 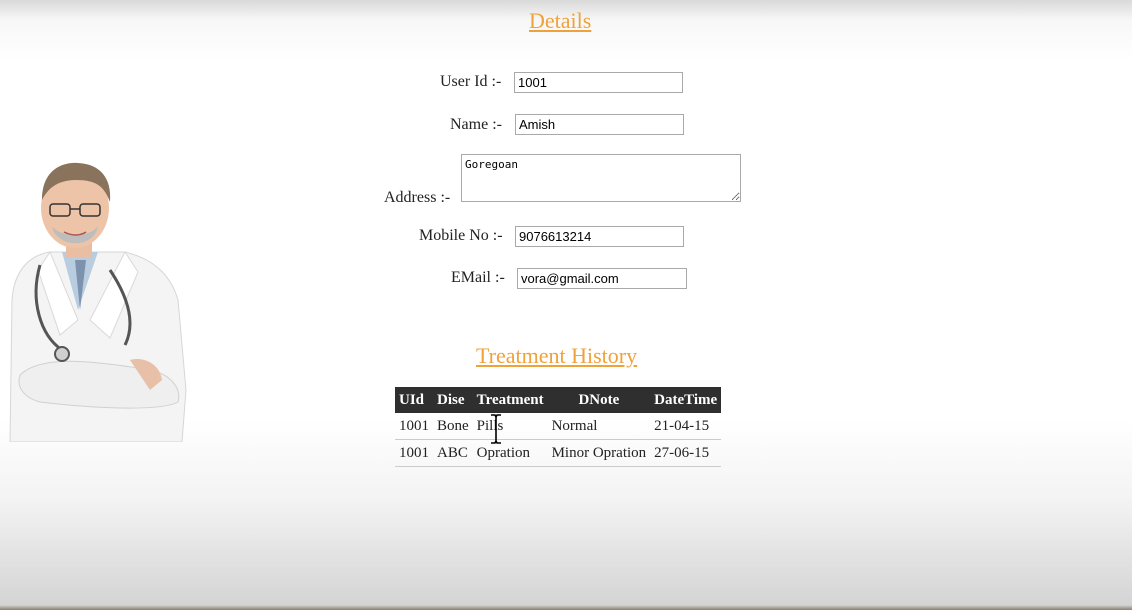 What do you see at coordinates (417, 197) in the screenshot?
I see `address-label: Address :-` at bounding box center [417, 197].